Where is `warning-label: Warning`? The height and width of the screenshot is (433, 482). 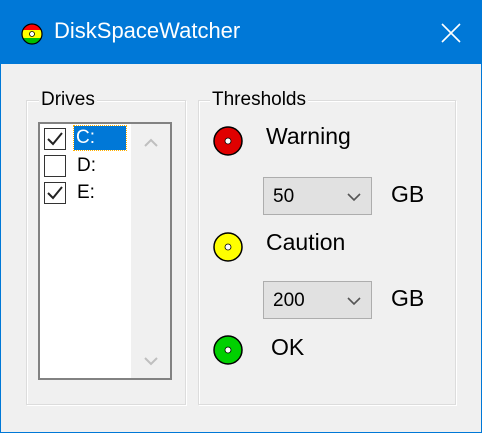
warning-label: Warning is located at coordinates (308, 136).